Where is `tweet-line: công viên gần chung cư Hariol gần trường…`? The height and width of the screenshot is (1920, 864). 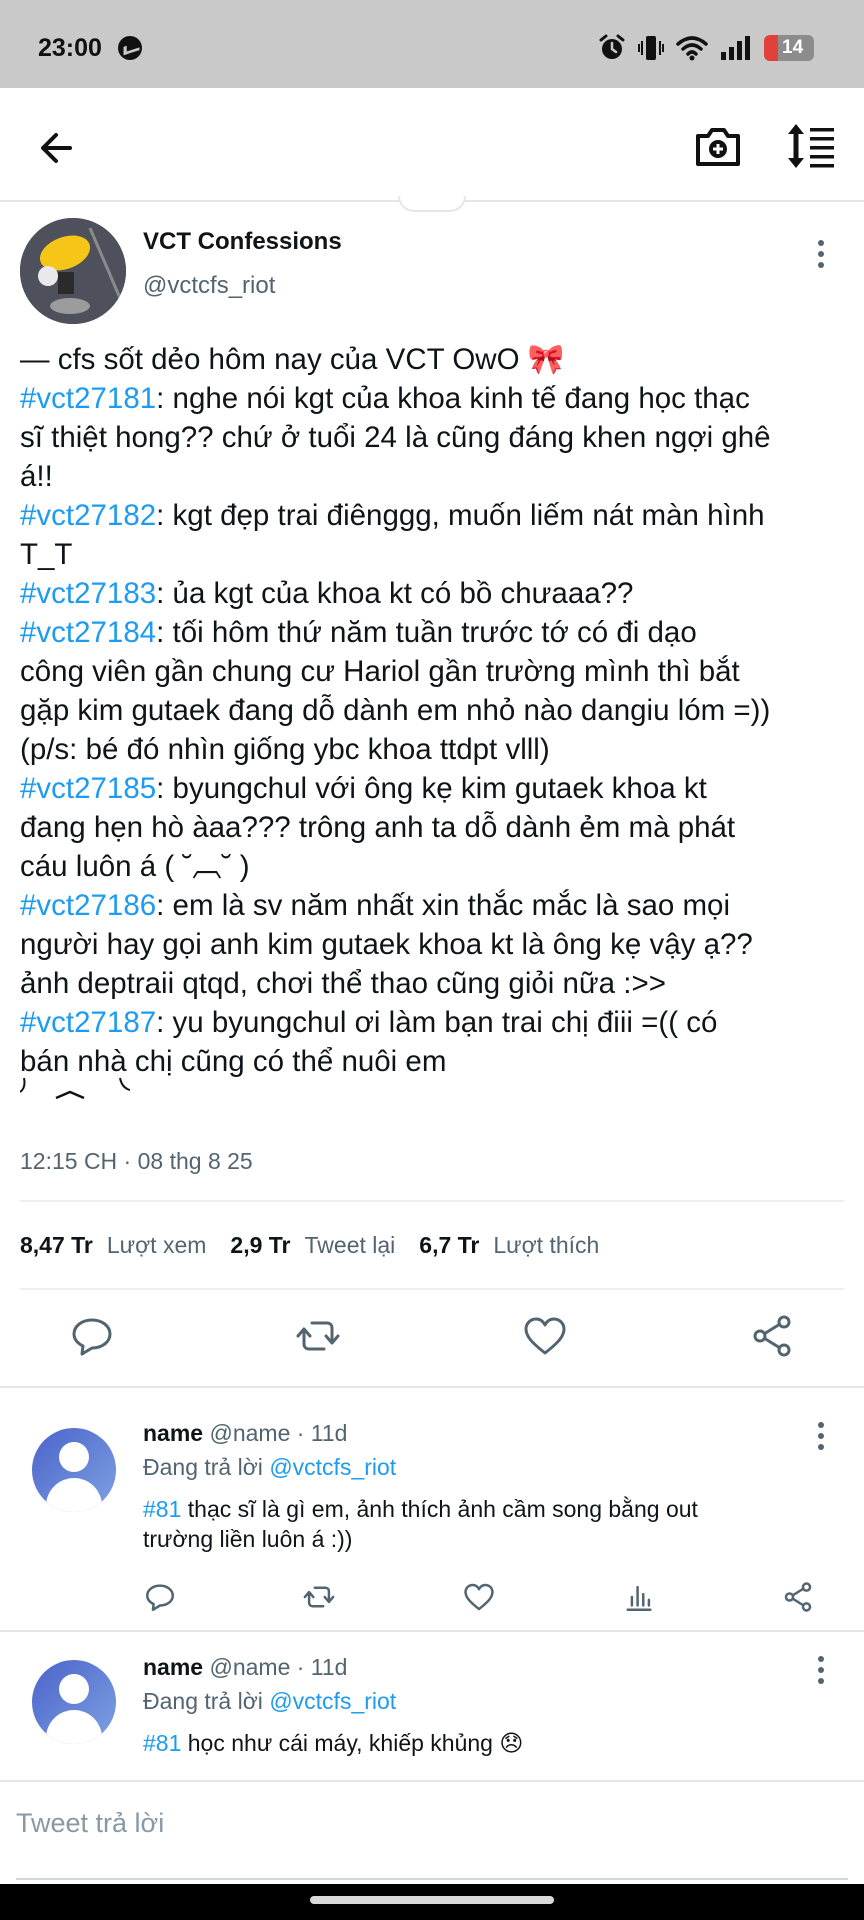 tweet-line: công viên gần chung cư Hariol gần trường… is located at coordinates (380, 671).